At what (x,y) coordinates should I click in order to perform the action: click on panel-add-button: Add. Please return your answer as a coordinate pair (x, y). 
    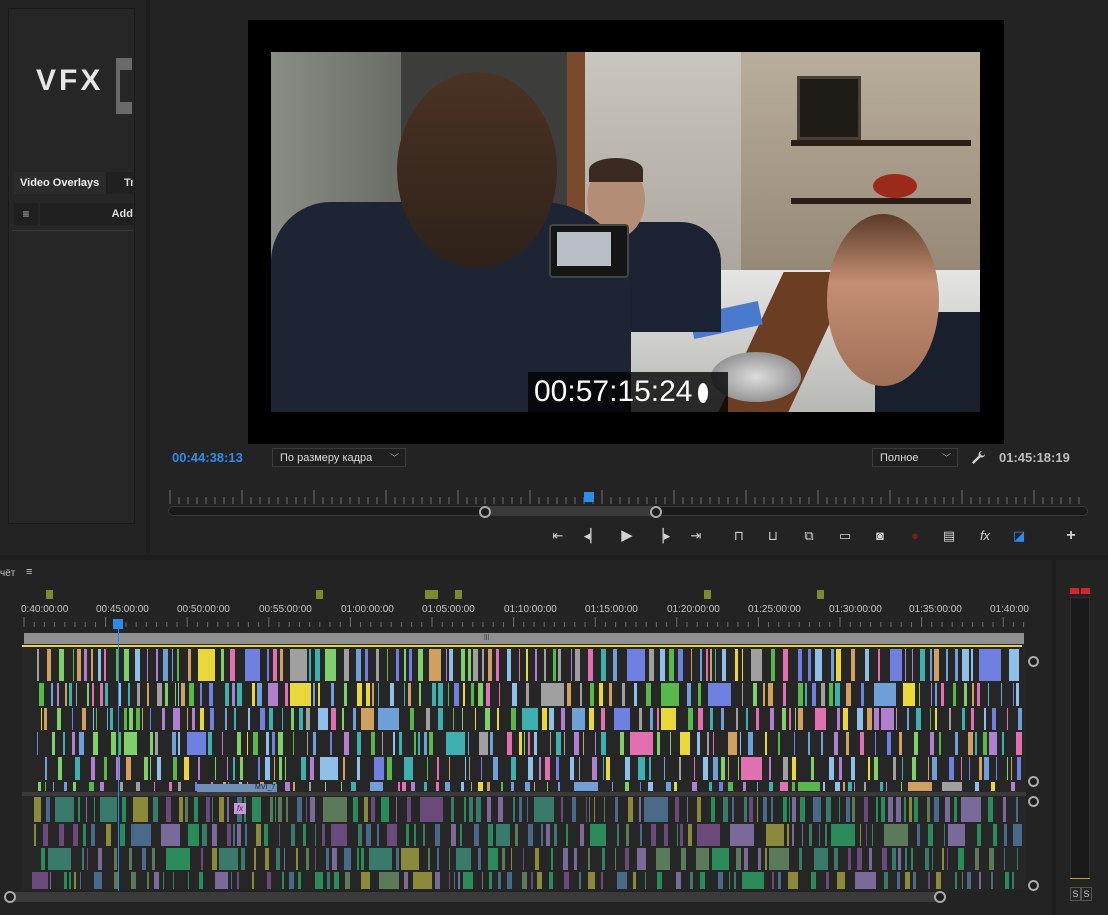
    Looking at the image, I should click on (86, 214).